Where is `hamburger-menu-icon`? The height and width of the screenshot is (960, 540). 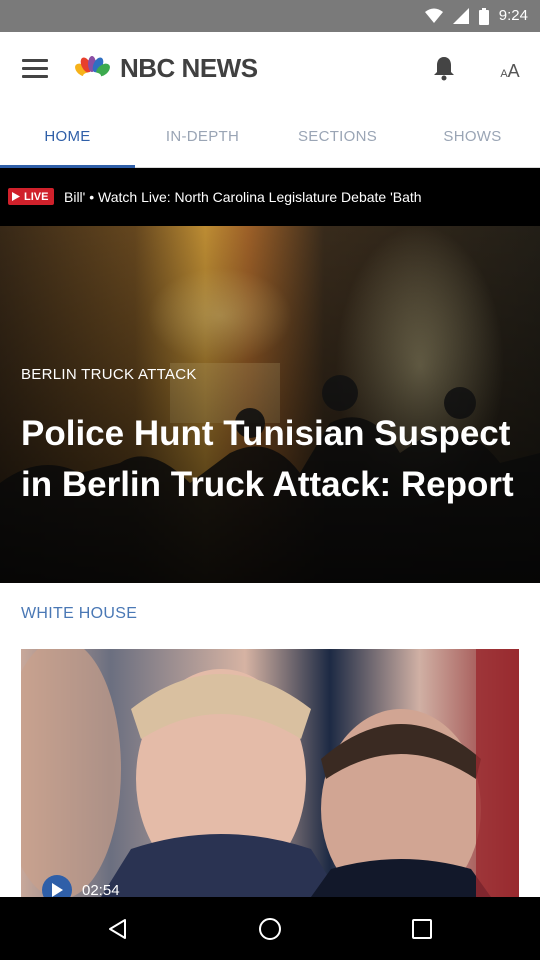
hamburger-menu-icon is located at coordinates (36, 68).